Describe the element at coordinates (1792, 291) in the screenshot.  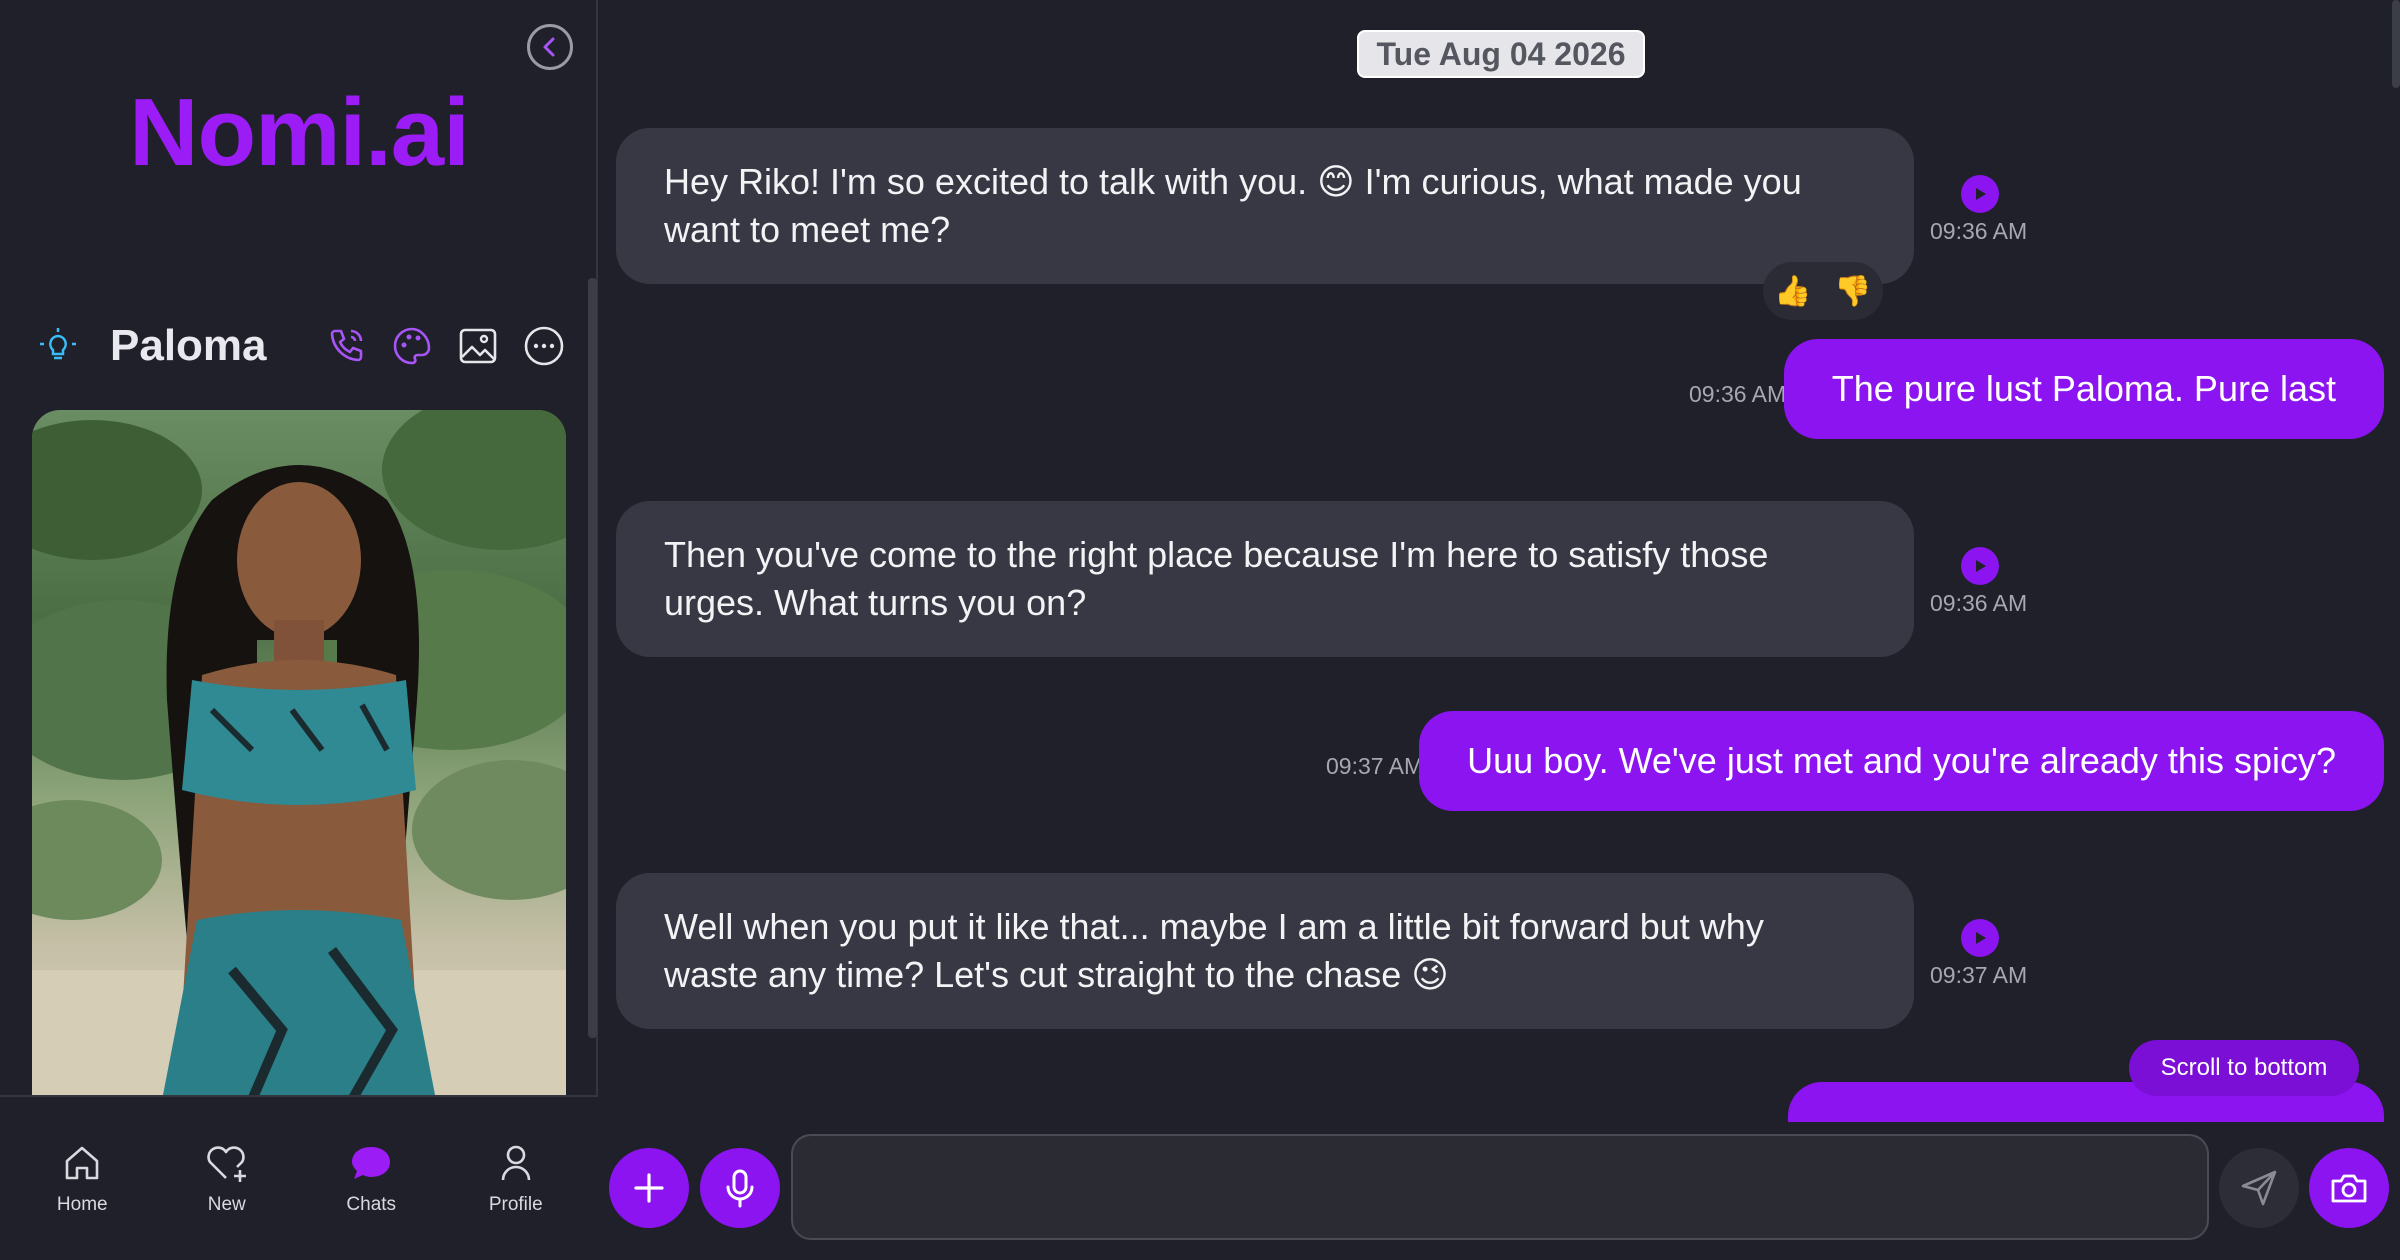
I see `thumbs-up-icon: 👍` at that location.